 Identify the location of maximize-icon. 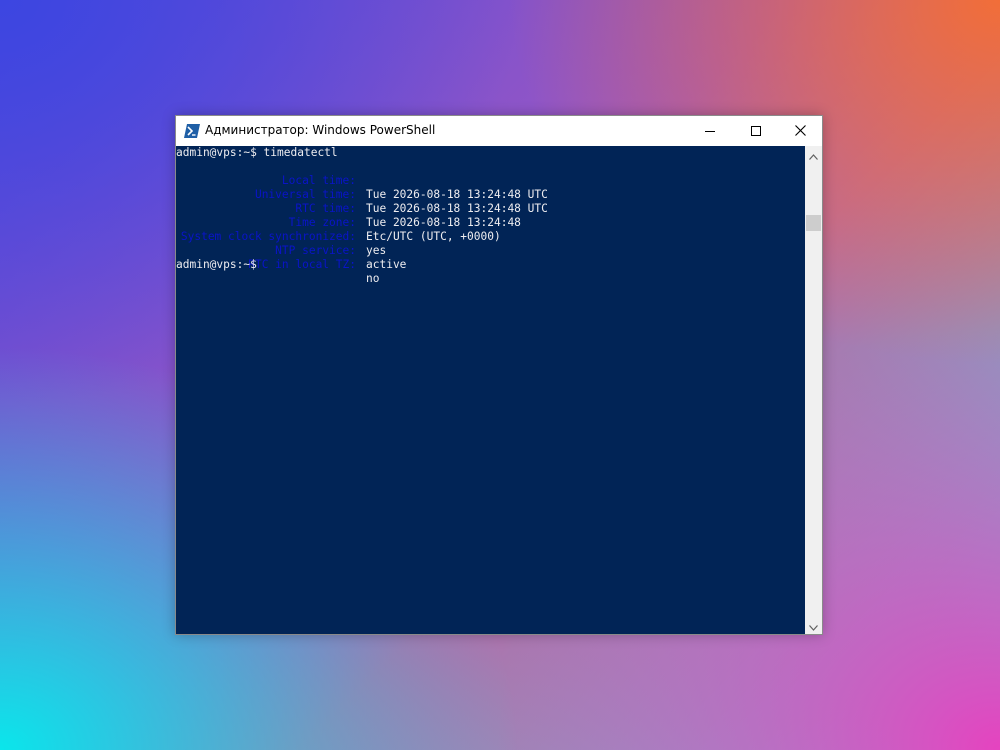
(756, 130).